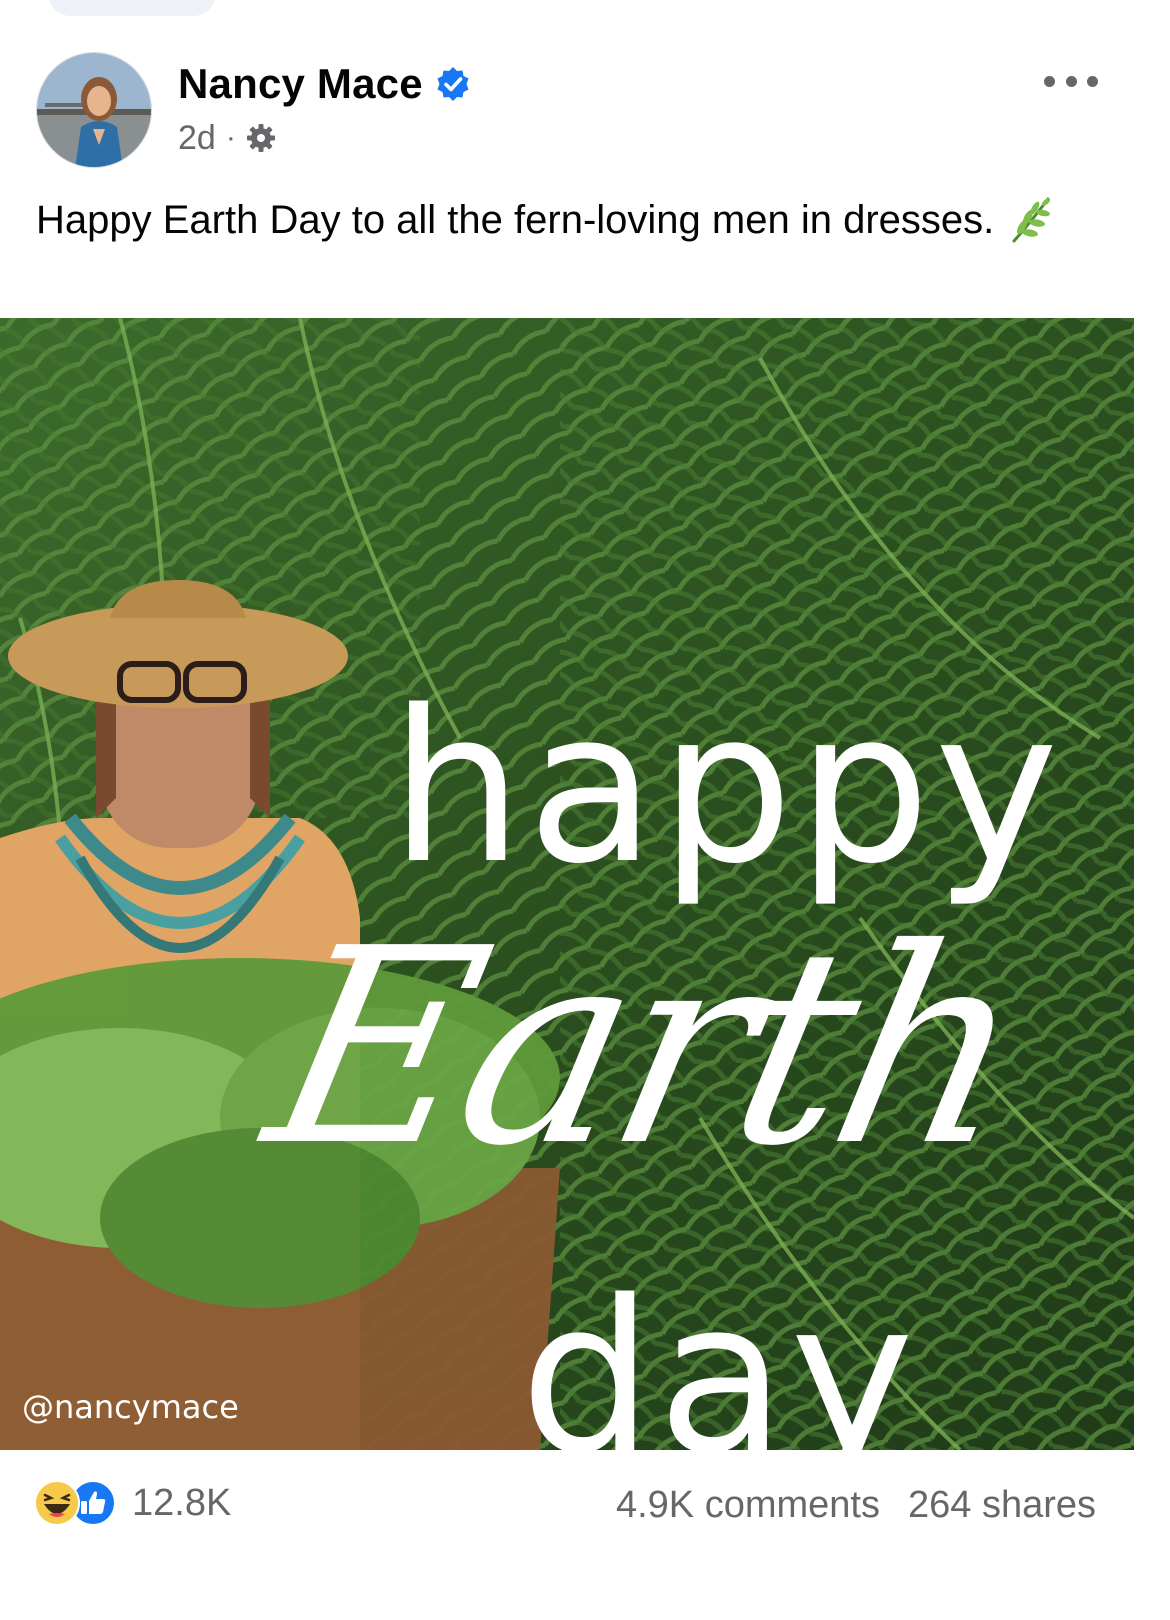 This screenshot has width=1170, height=1620. What do you see at coordinates (726, 787) in the screenshot?
I see `image-text-happy: happy` at bounding box center [726, 787].